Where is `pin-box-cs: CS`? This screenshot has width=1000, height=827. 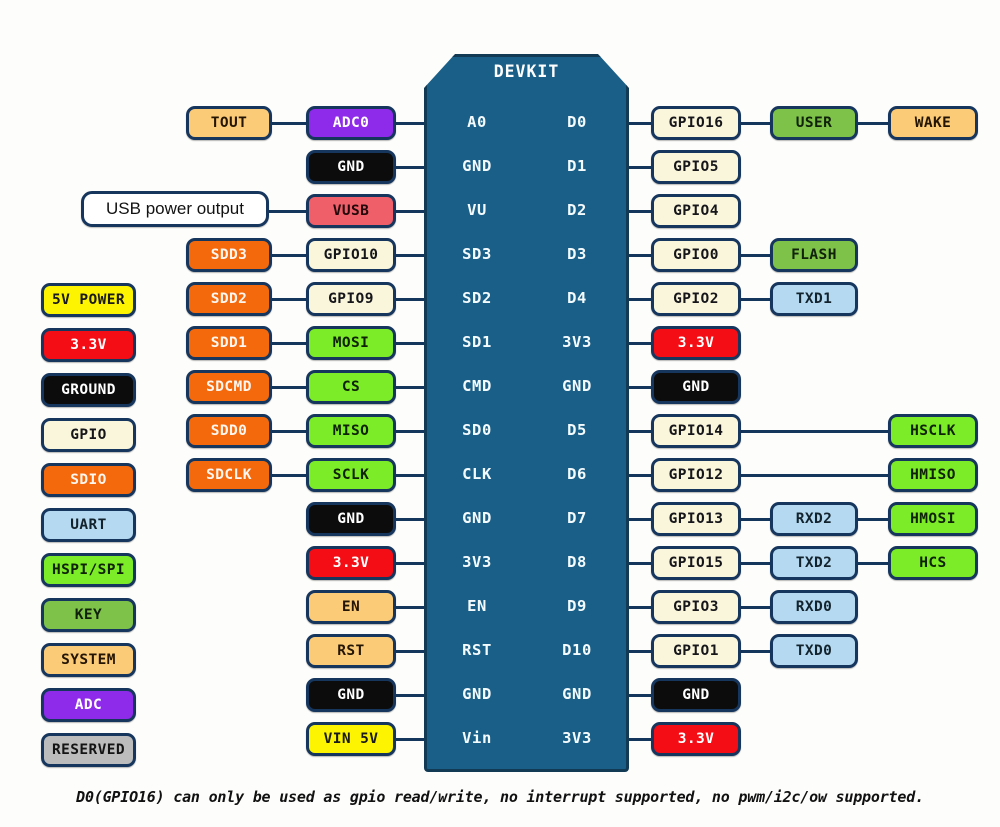
pin-box-cs: CS is located at coordinates (351, 387).